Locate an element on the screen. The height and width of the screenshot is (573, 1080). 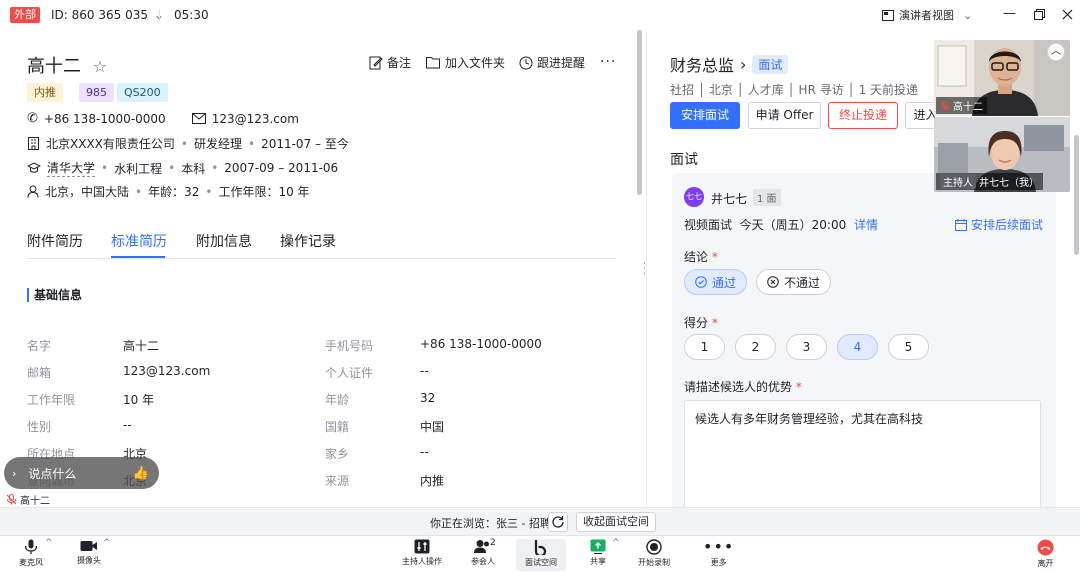
arrange-next-interview-label: 安排后续面试 is located at coordinates (1006, 225).